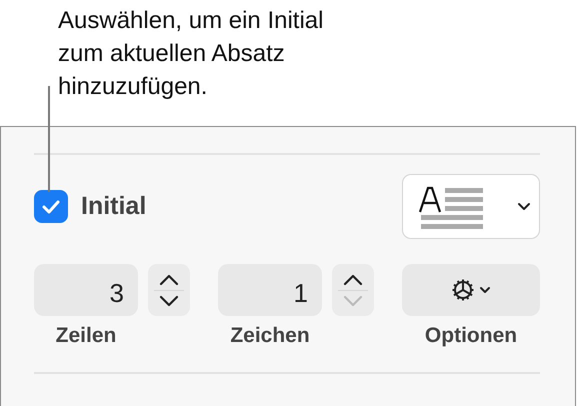 Image resolution: width=577 pixels, height=406 pixels. I want to click on options-label: Optionen, so click(471, 336).